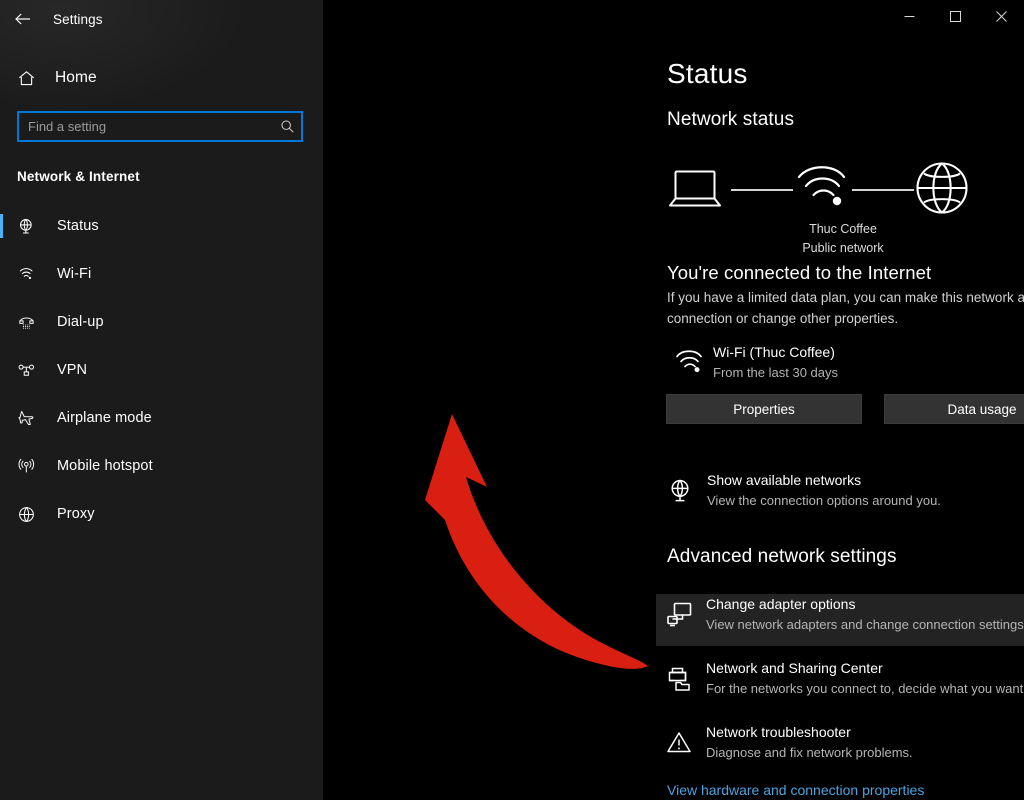 Image resolution: width=1024 pixels, height=800 pixels. I want to click on adapter-monitor-icon, so click(680, 617).